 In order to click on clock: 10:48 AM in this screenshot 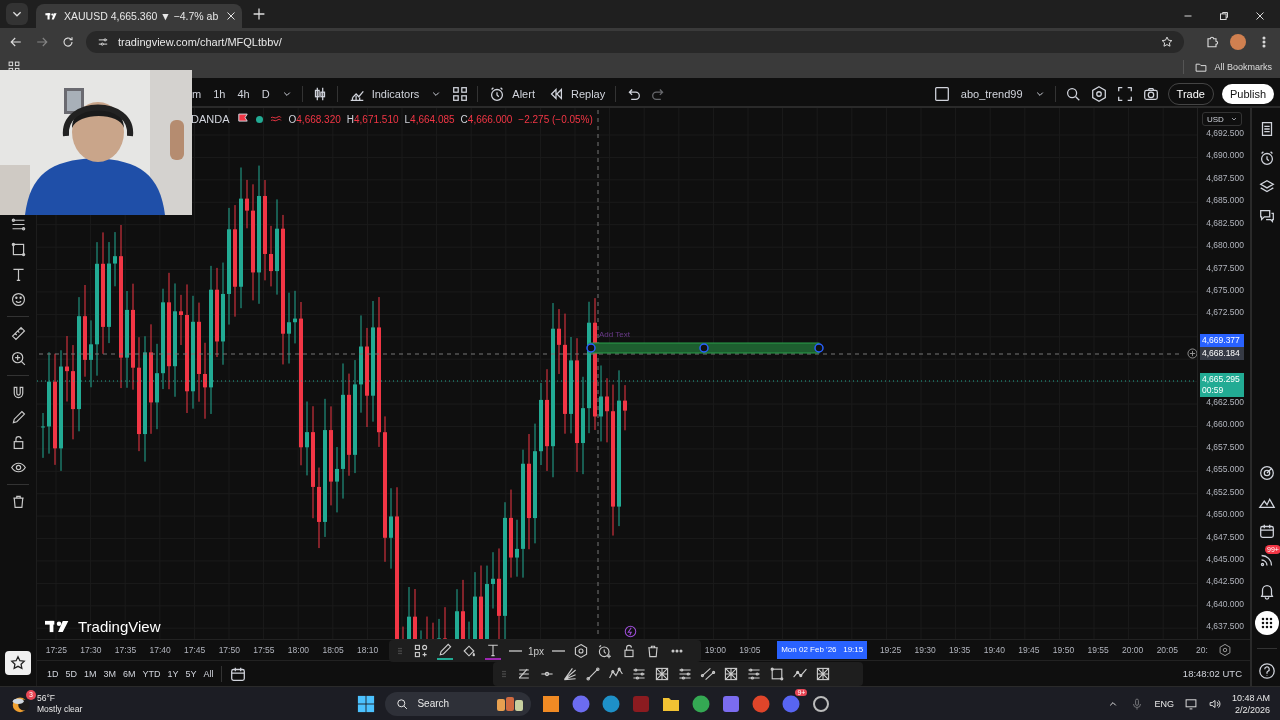, I will do `click(1251, 697)`.